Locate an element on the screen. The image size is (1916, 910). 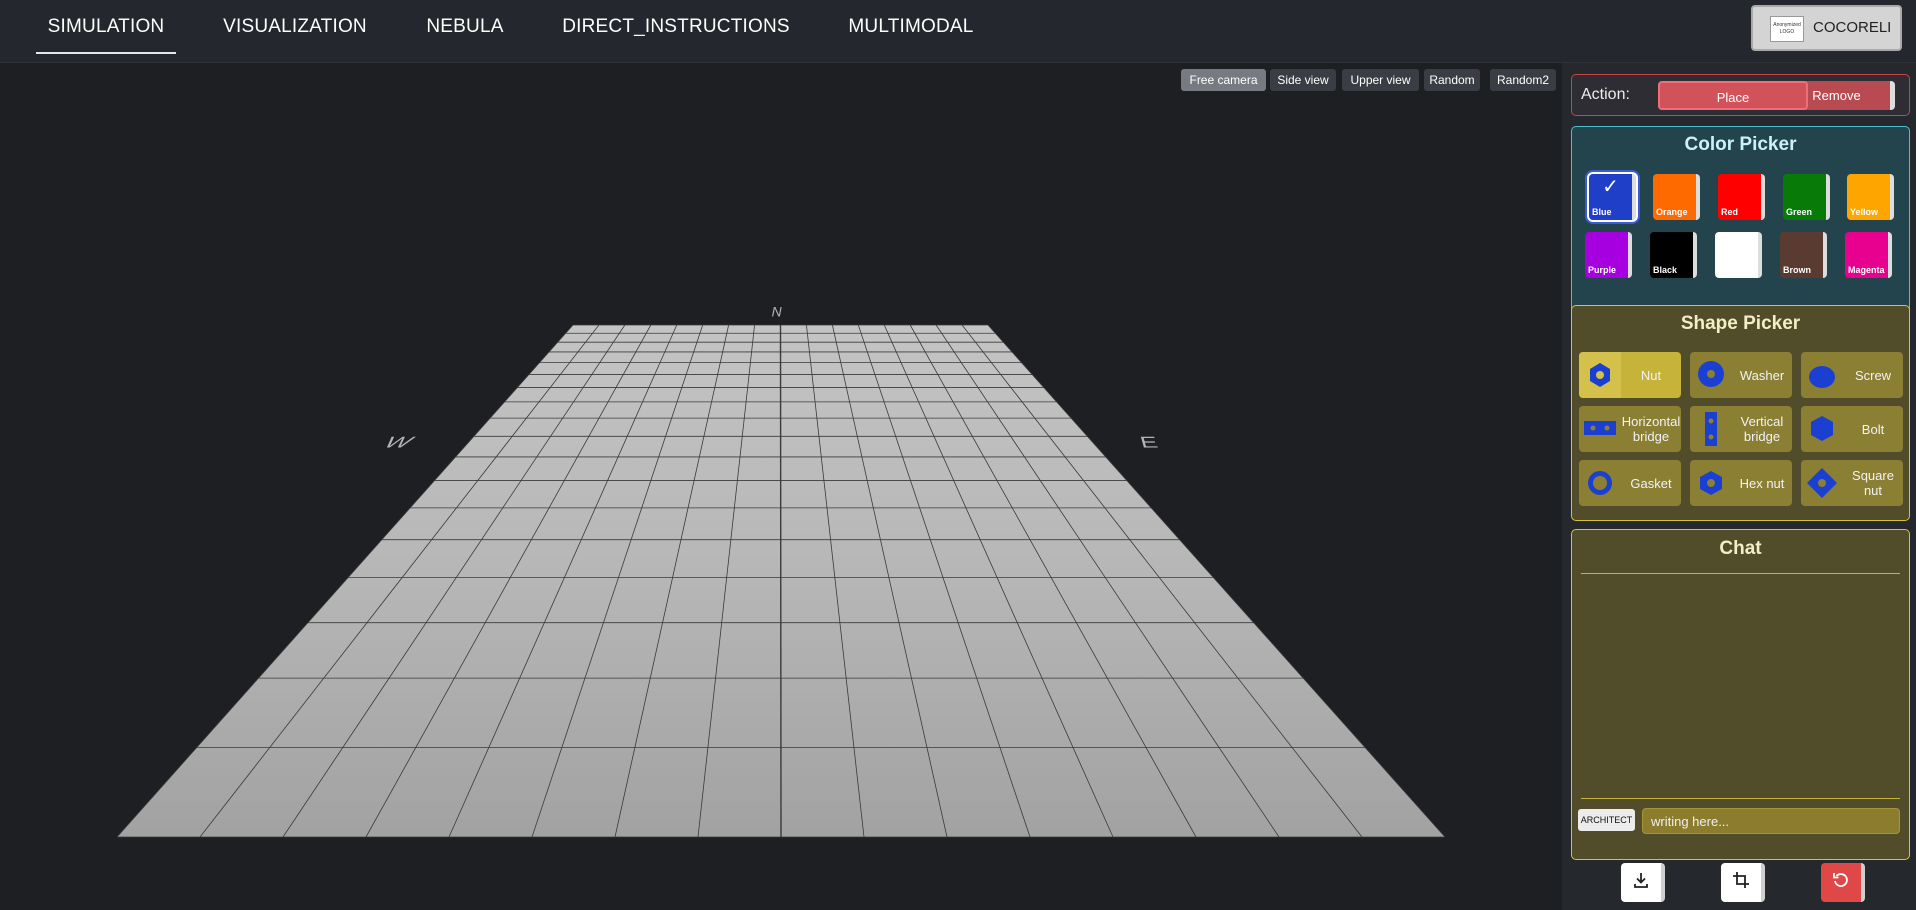
color-label-magenta: Magenta is located at coordinates (1866, 270).